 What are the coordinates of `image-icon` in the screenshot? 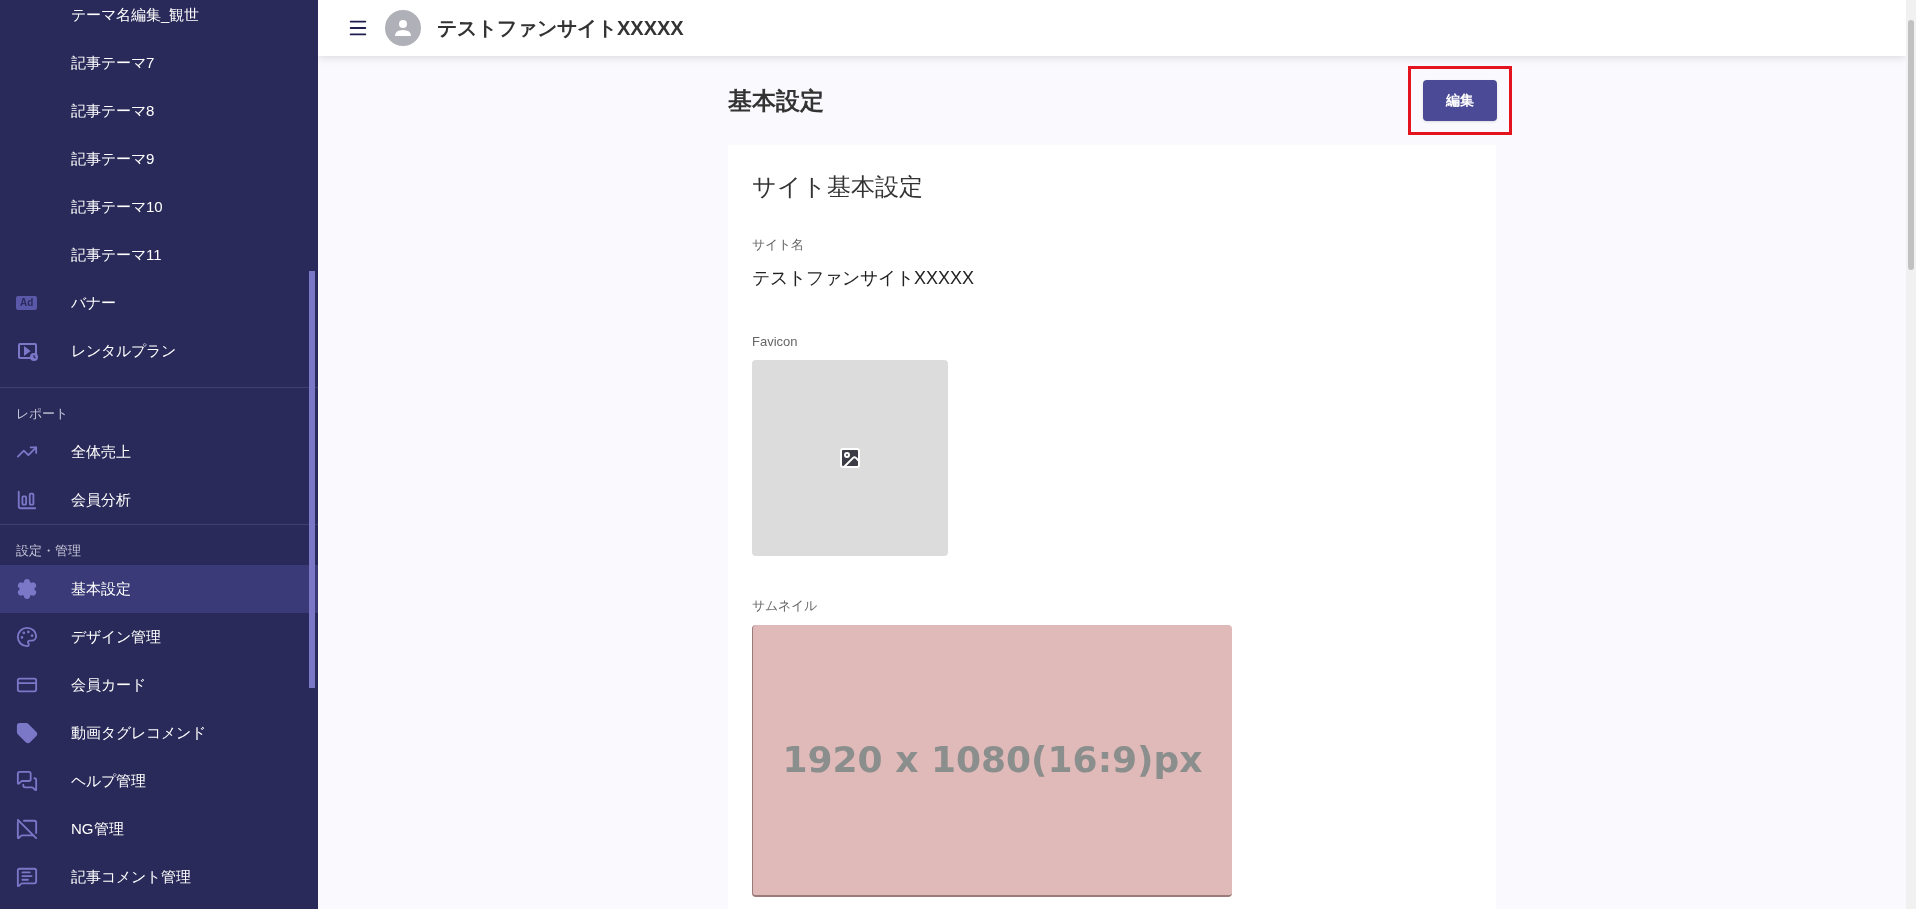 It's located at (850, 458).